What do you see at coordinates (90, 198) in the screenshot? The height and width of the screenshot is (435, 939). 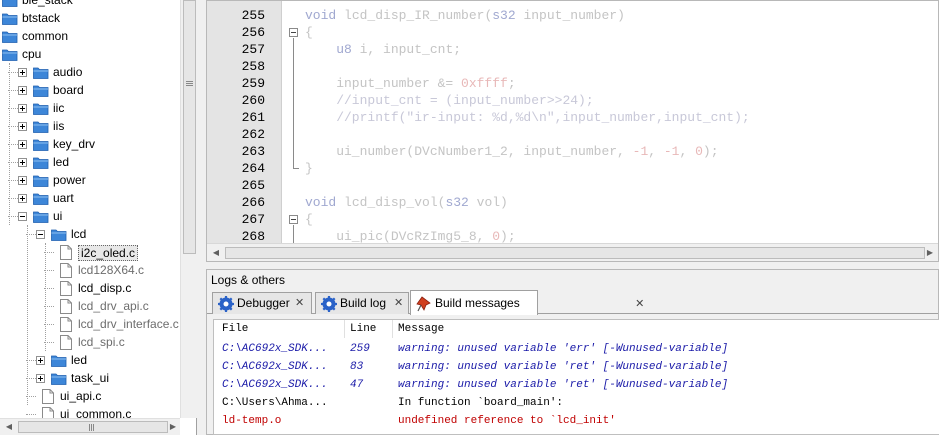 I see `tree-item: uart` at bounding box center [90, 198].